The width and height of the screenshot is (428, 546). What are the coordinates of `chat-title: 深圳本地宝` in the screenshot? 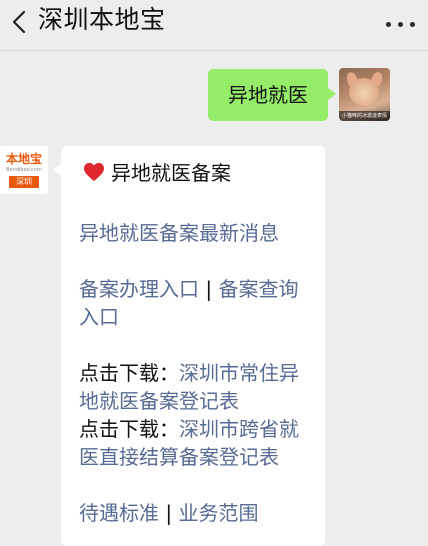 It's located at (102, 19).